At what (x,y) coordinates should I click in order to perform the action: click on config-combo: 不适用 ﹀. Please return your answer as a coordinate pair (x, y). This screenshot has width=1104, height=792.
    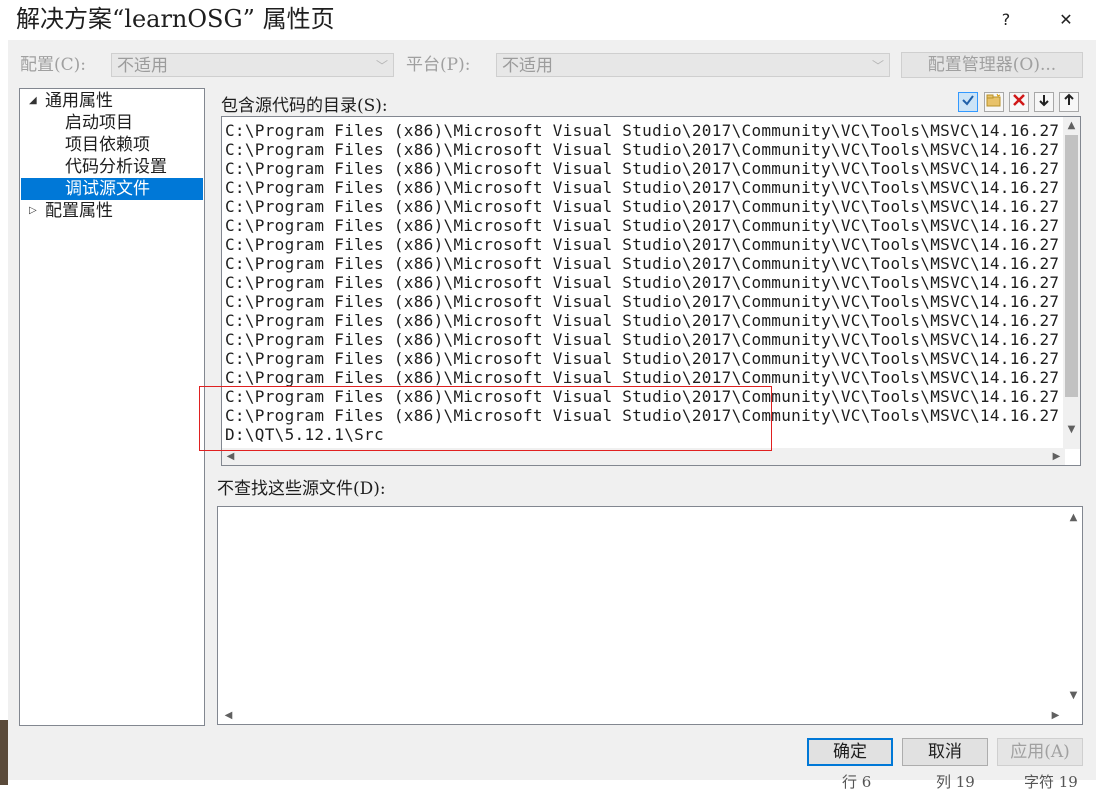
    Looking at the image, I should click on (252, 65).